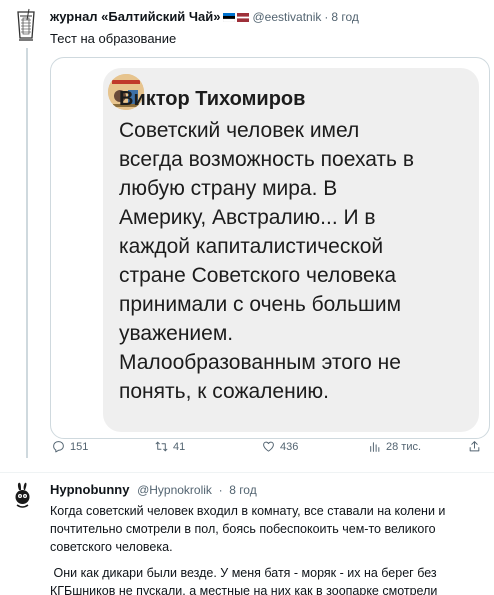 The height and width of the screenshot is (595, 494). I want to click on quote-author-name: Виктор Тихомиров, so click(212, 99).